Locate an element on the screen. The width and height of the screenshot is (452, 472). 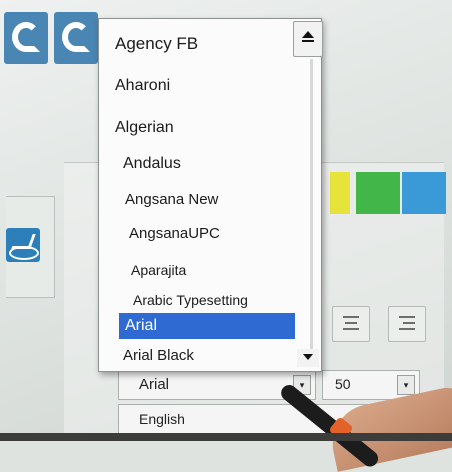
scroll-down-button is located at coordinates (308, 358).